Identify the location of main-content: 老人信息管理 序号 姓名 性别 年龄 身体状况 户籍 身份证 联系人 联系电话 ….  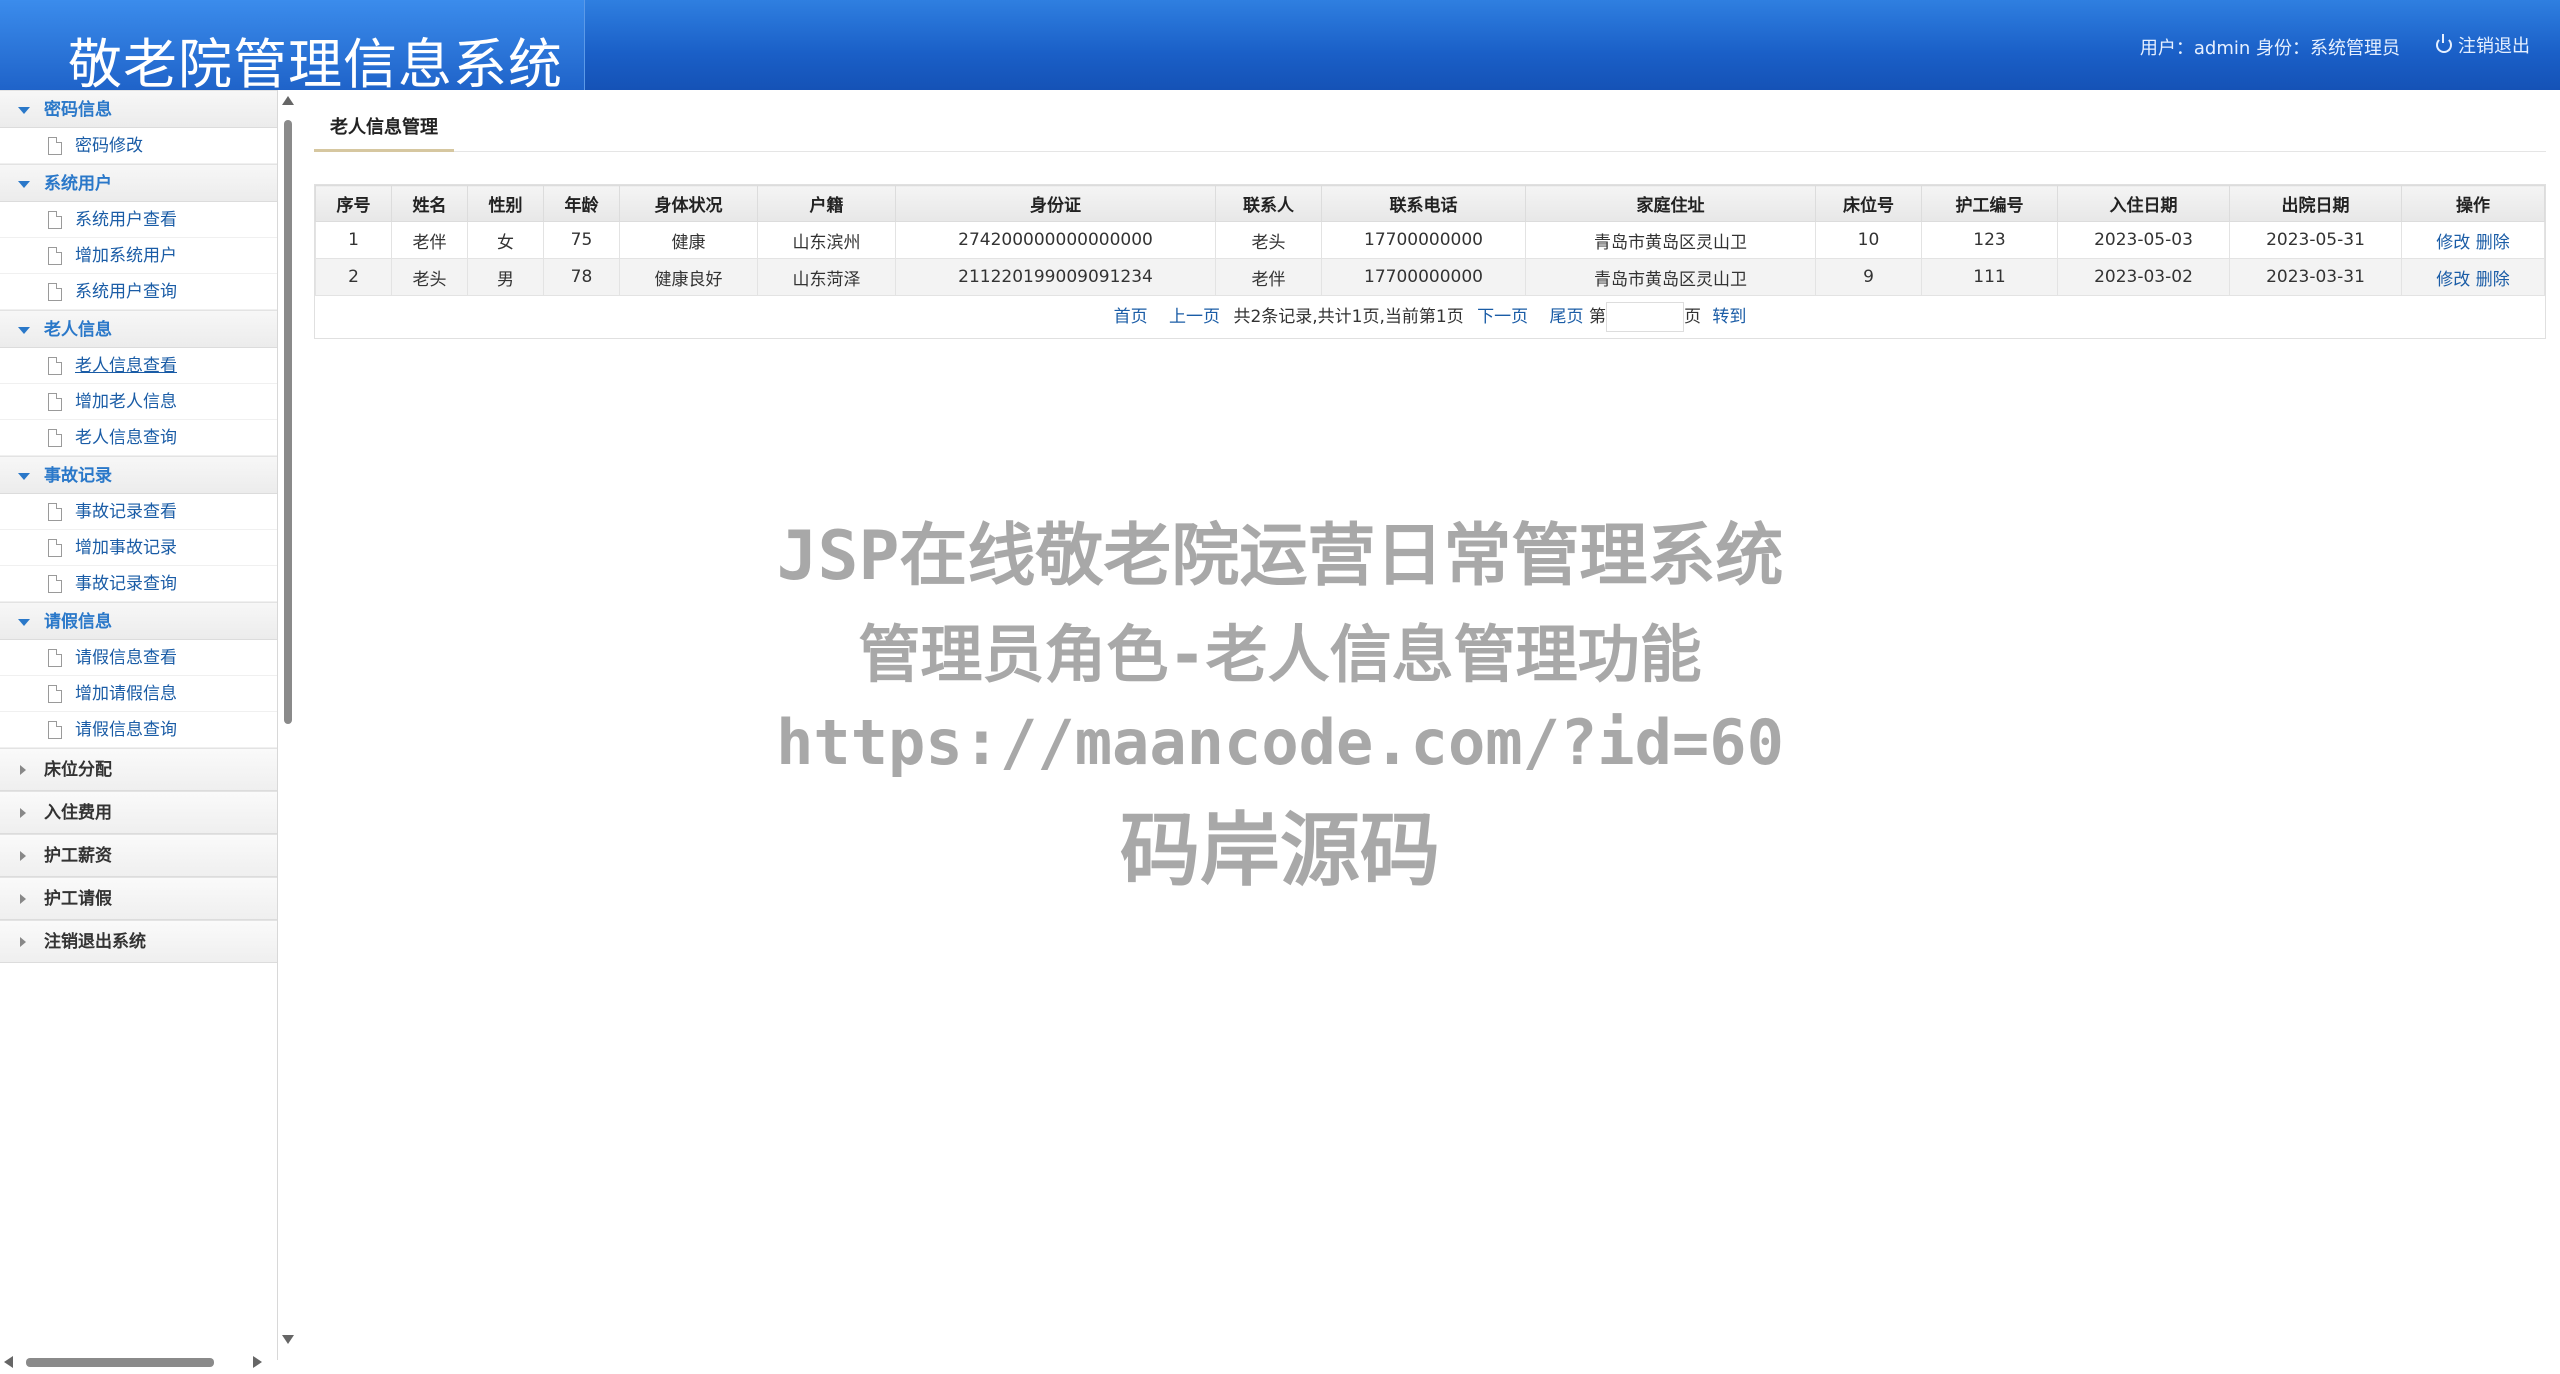
(1430, 221).